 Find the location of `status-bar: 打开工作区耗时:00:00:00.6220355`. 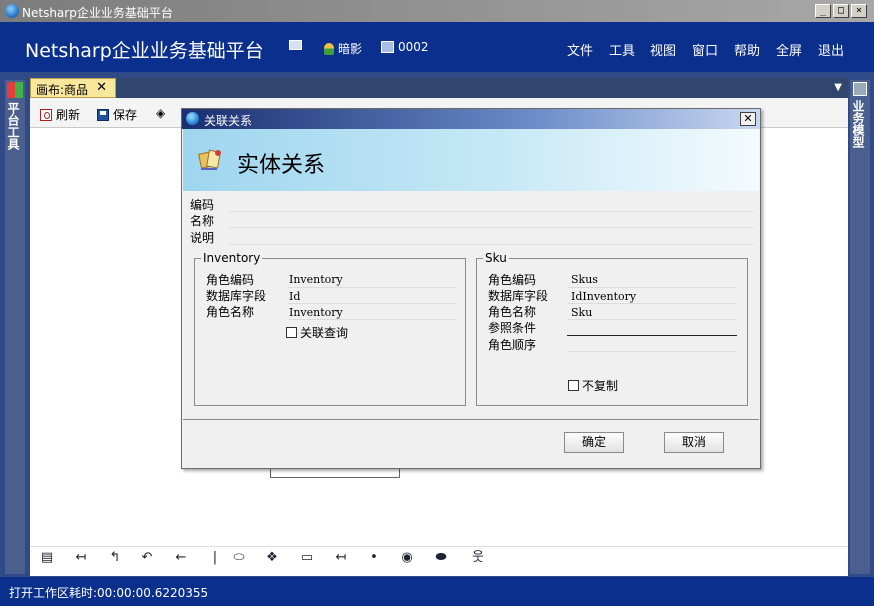

status-bar: 打开工作区耗时:00:00:00.6220355 is located at coordinates (437, 591).